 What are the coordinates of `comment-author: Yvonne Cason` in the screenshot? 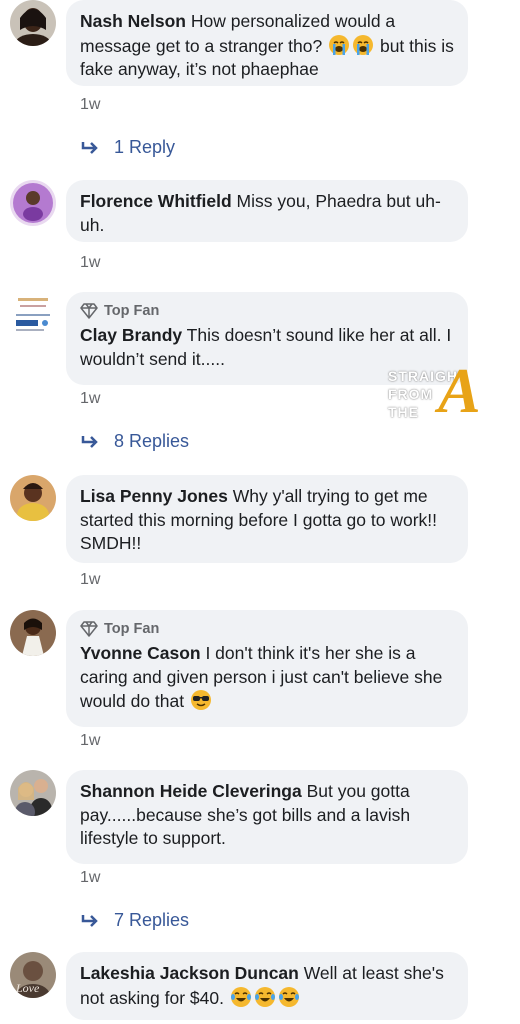 It's located at (140, 653).